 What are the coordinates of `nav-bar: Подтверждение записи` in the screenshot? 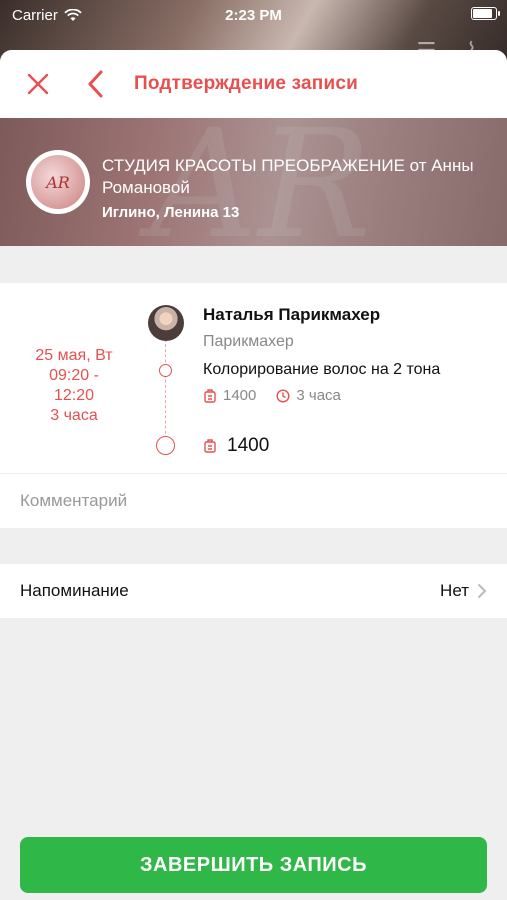 It's located at (253, 84).